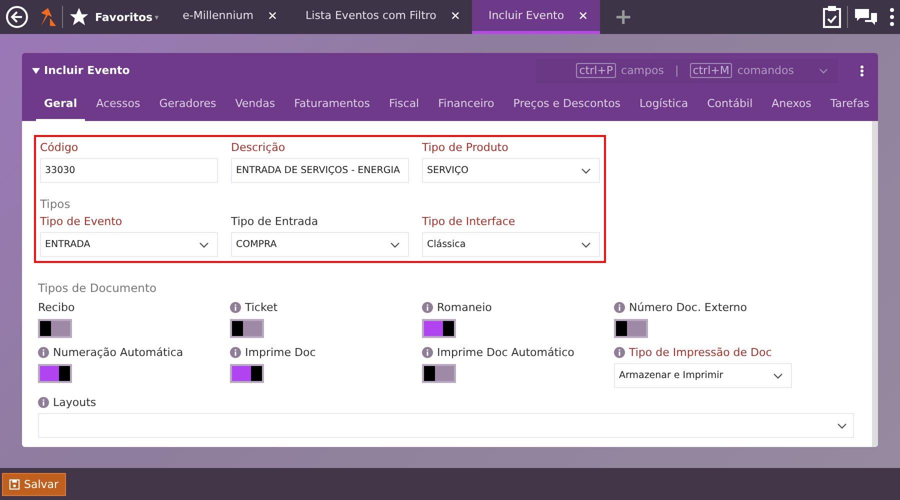 This screenshot has width=900, height=500. I want to click on caret-icon, so click(36, 71).